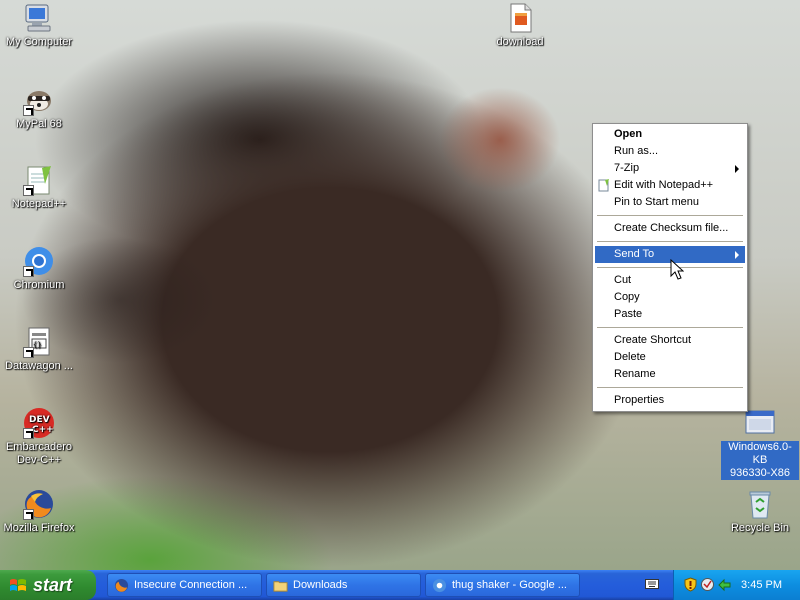 This screenshot has width=800, height=600. I want to click on datawagon-icon: {}, so click(39, 342).